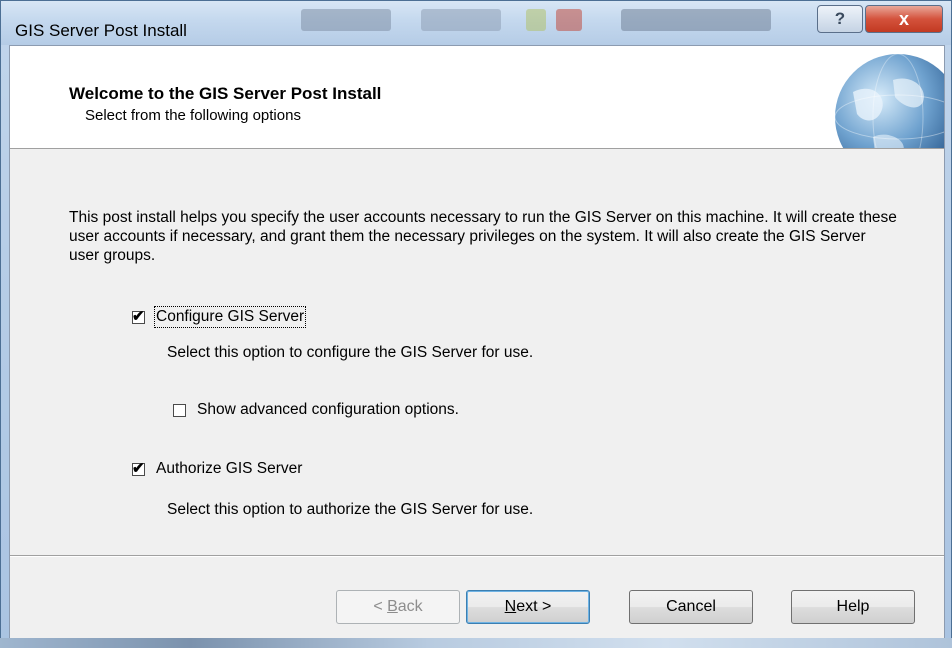 The image size is (952, 648). What do you see at coordinates (328, 410) in the screenshot?
I see `advanced-options-label: Show advanced configuration options.` at bounding box center [328, 410].